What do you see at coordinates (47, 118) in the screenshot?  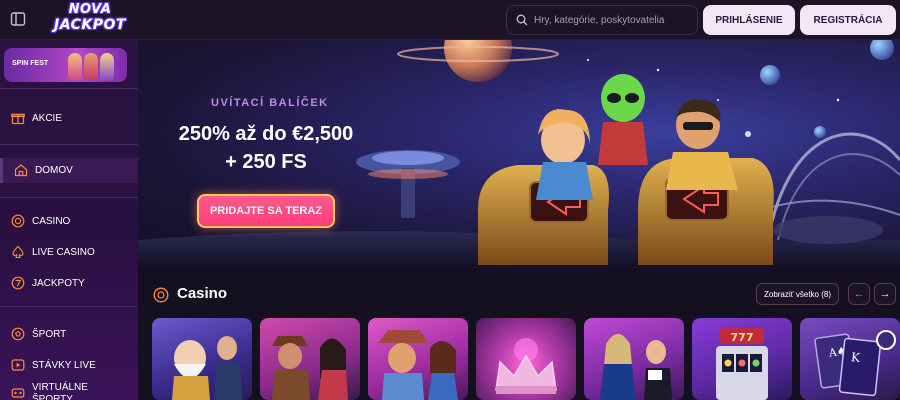 I see `sidebar-item-label: AKCIE` at bounding box center [47, 118].